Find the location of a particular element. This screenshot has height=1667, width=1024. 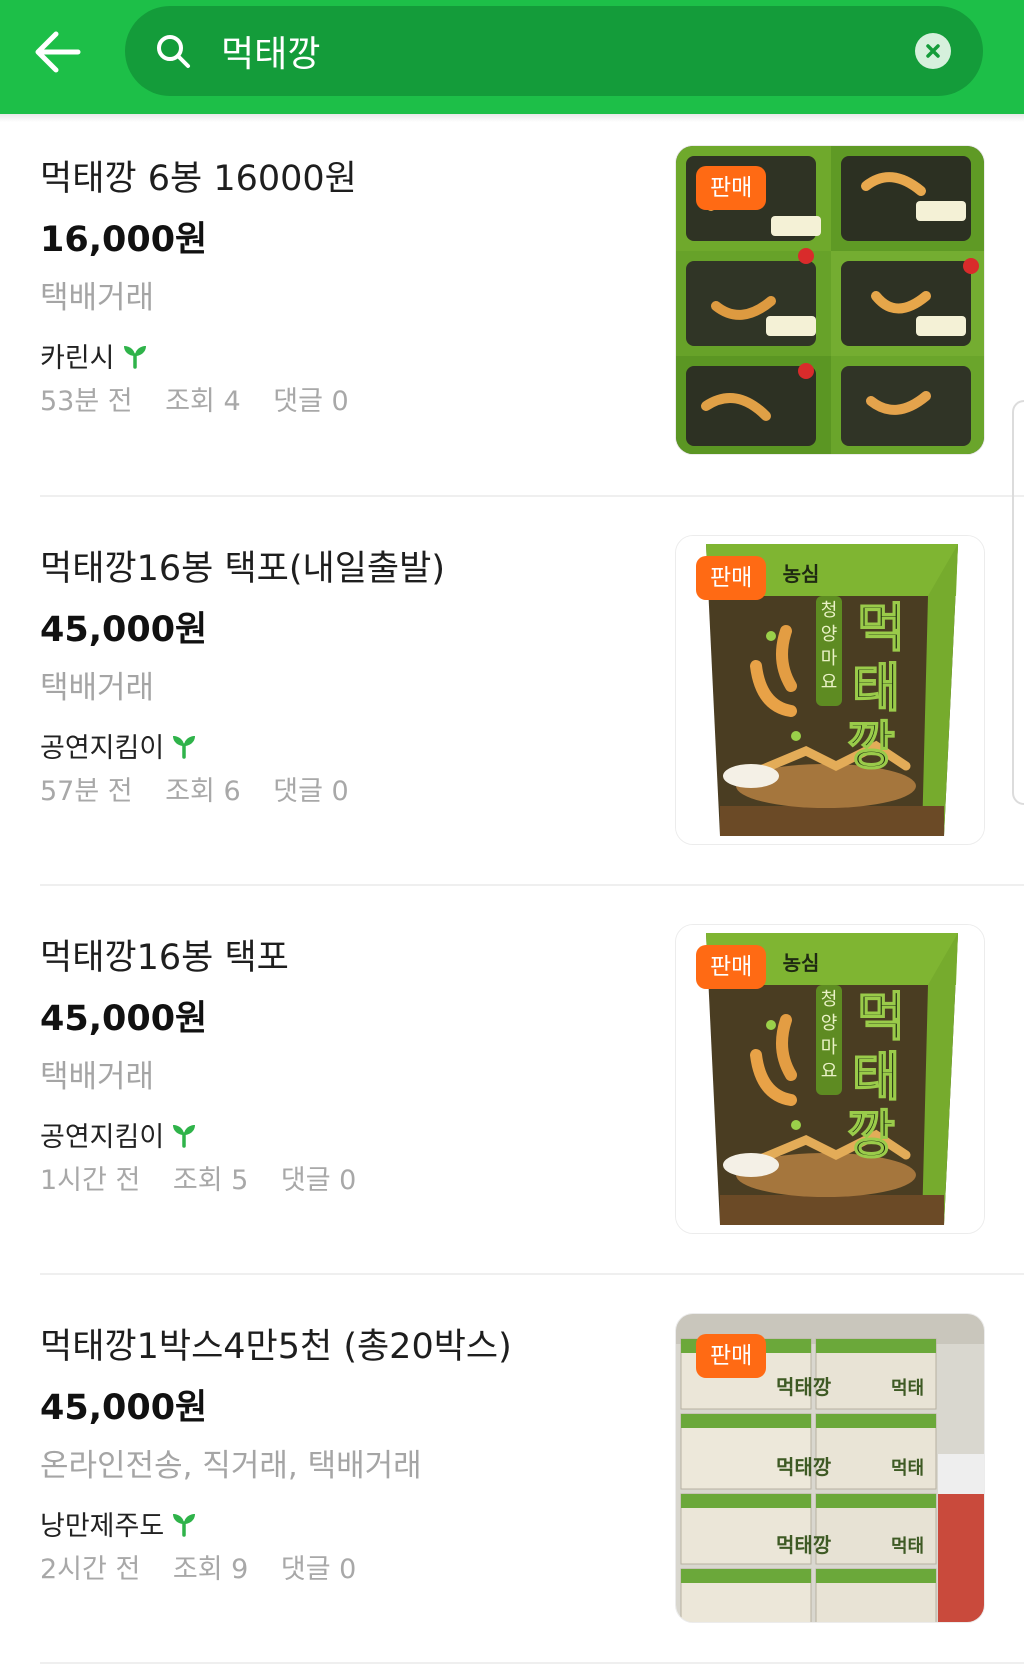

item-title: 먹태깡 6봉 16000원 is located at coordinates (198, 179).